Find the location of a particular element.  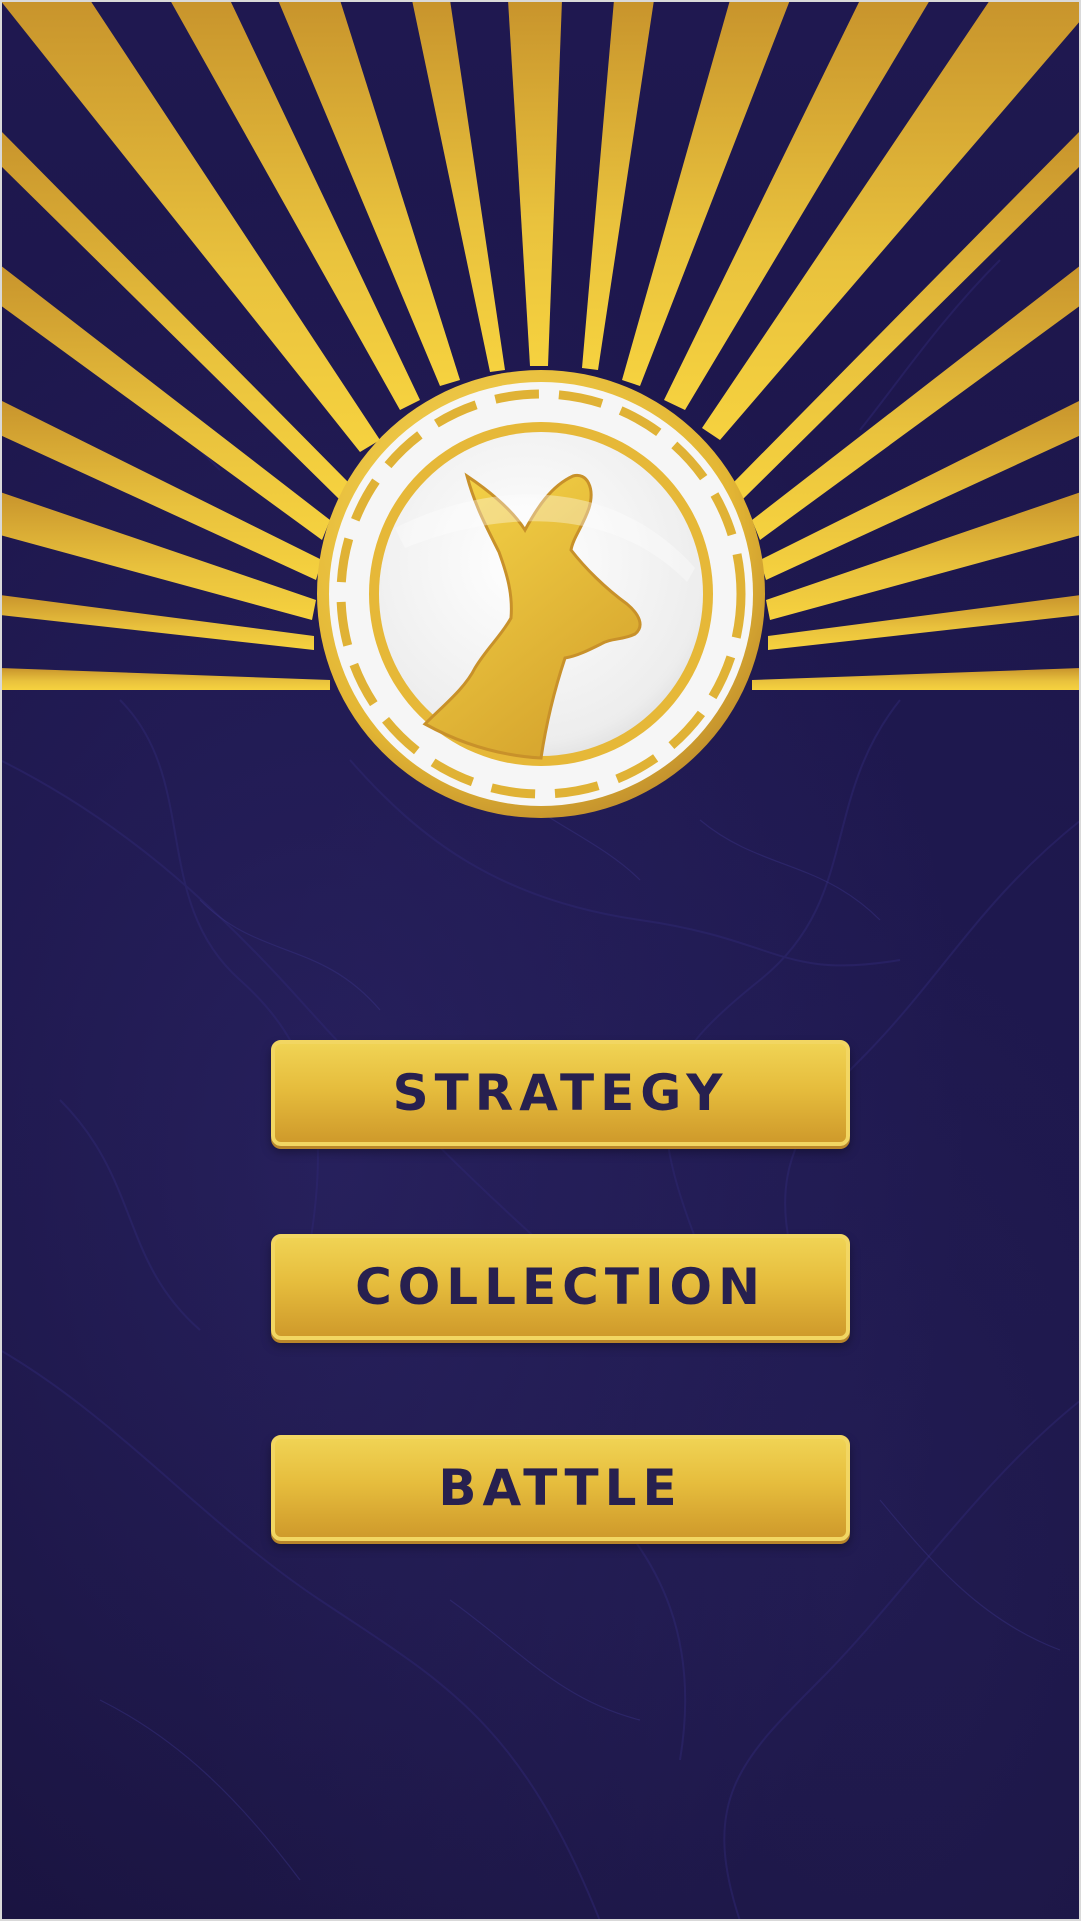

collection-button-label: COLLECTION is located at coordinates (560, 1287).